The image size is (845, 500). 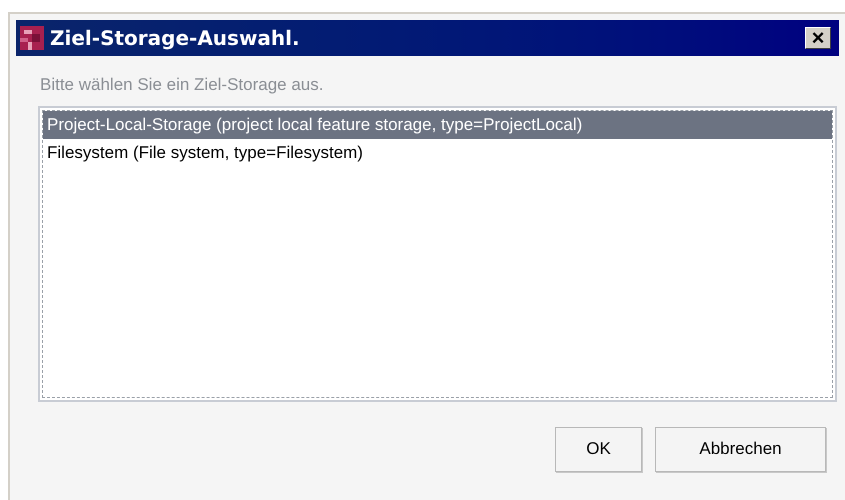 I want to click on ok-button: OK, so click(x=598, y=449).